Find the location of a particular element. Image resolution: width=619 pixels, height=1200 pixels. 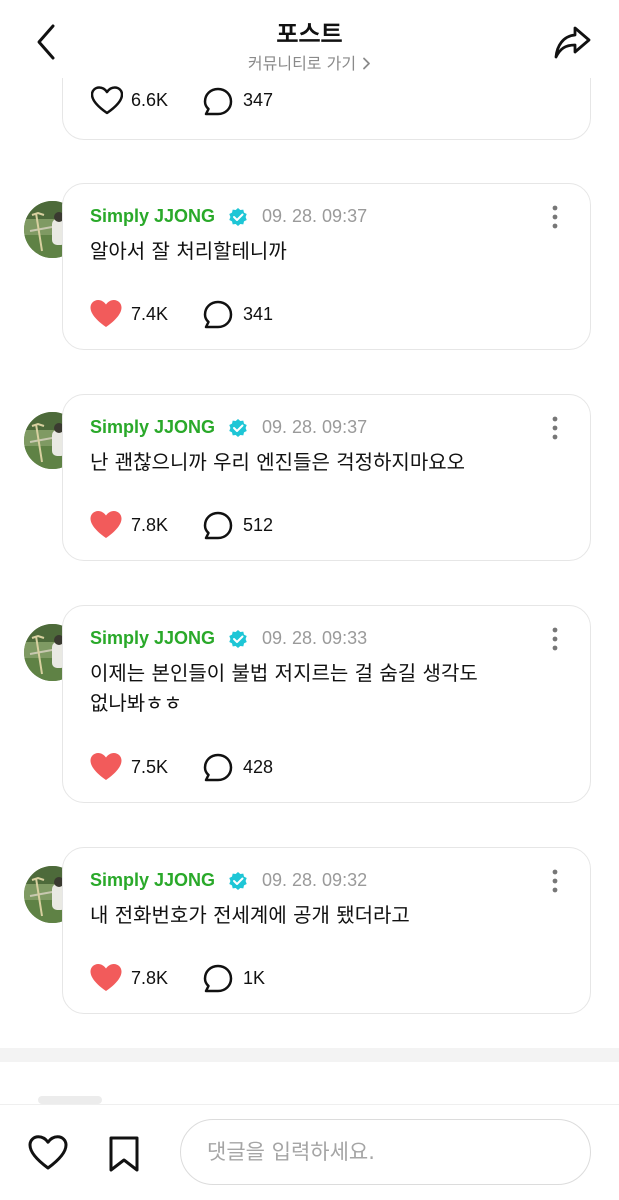

bookmark-icon is located at coordinates (124, 1154).